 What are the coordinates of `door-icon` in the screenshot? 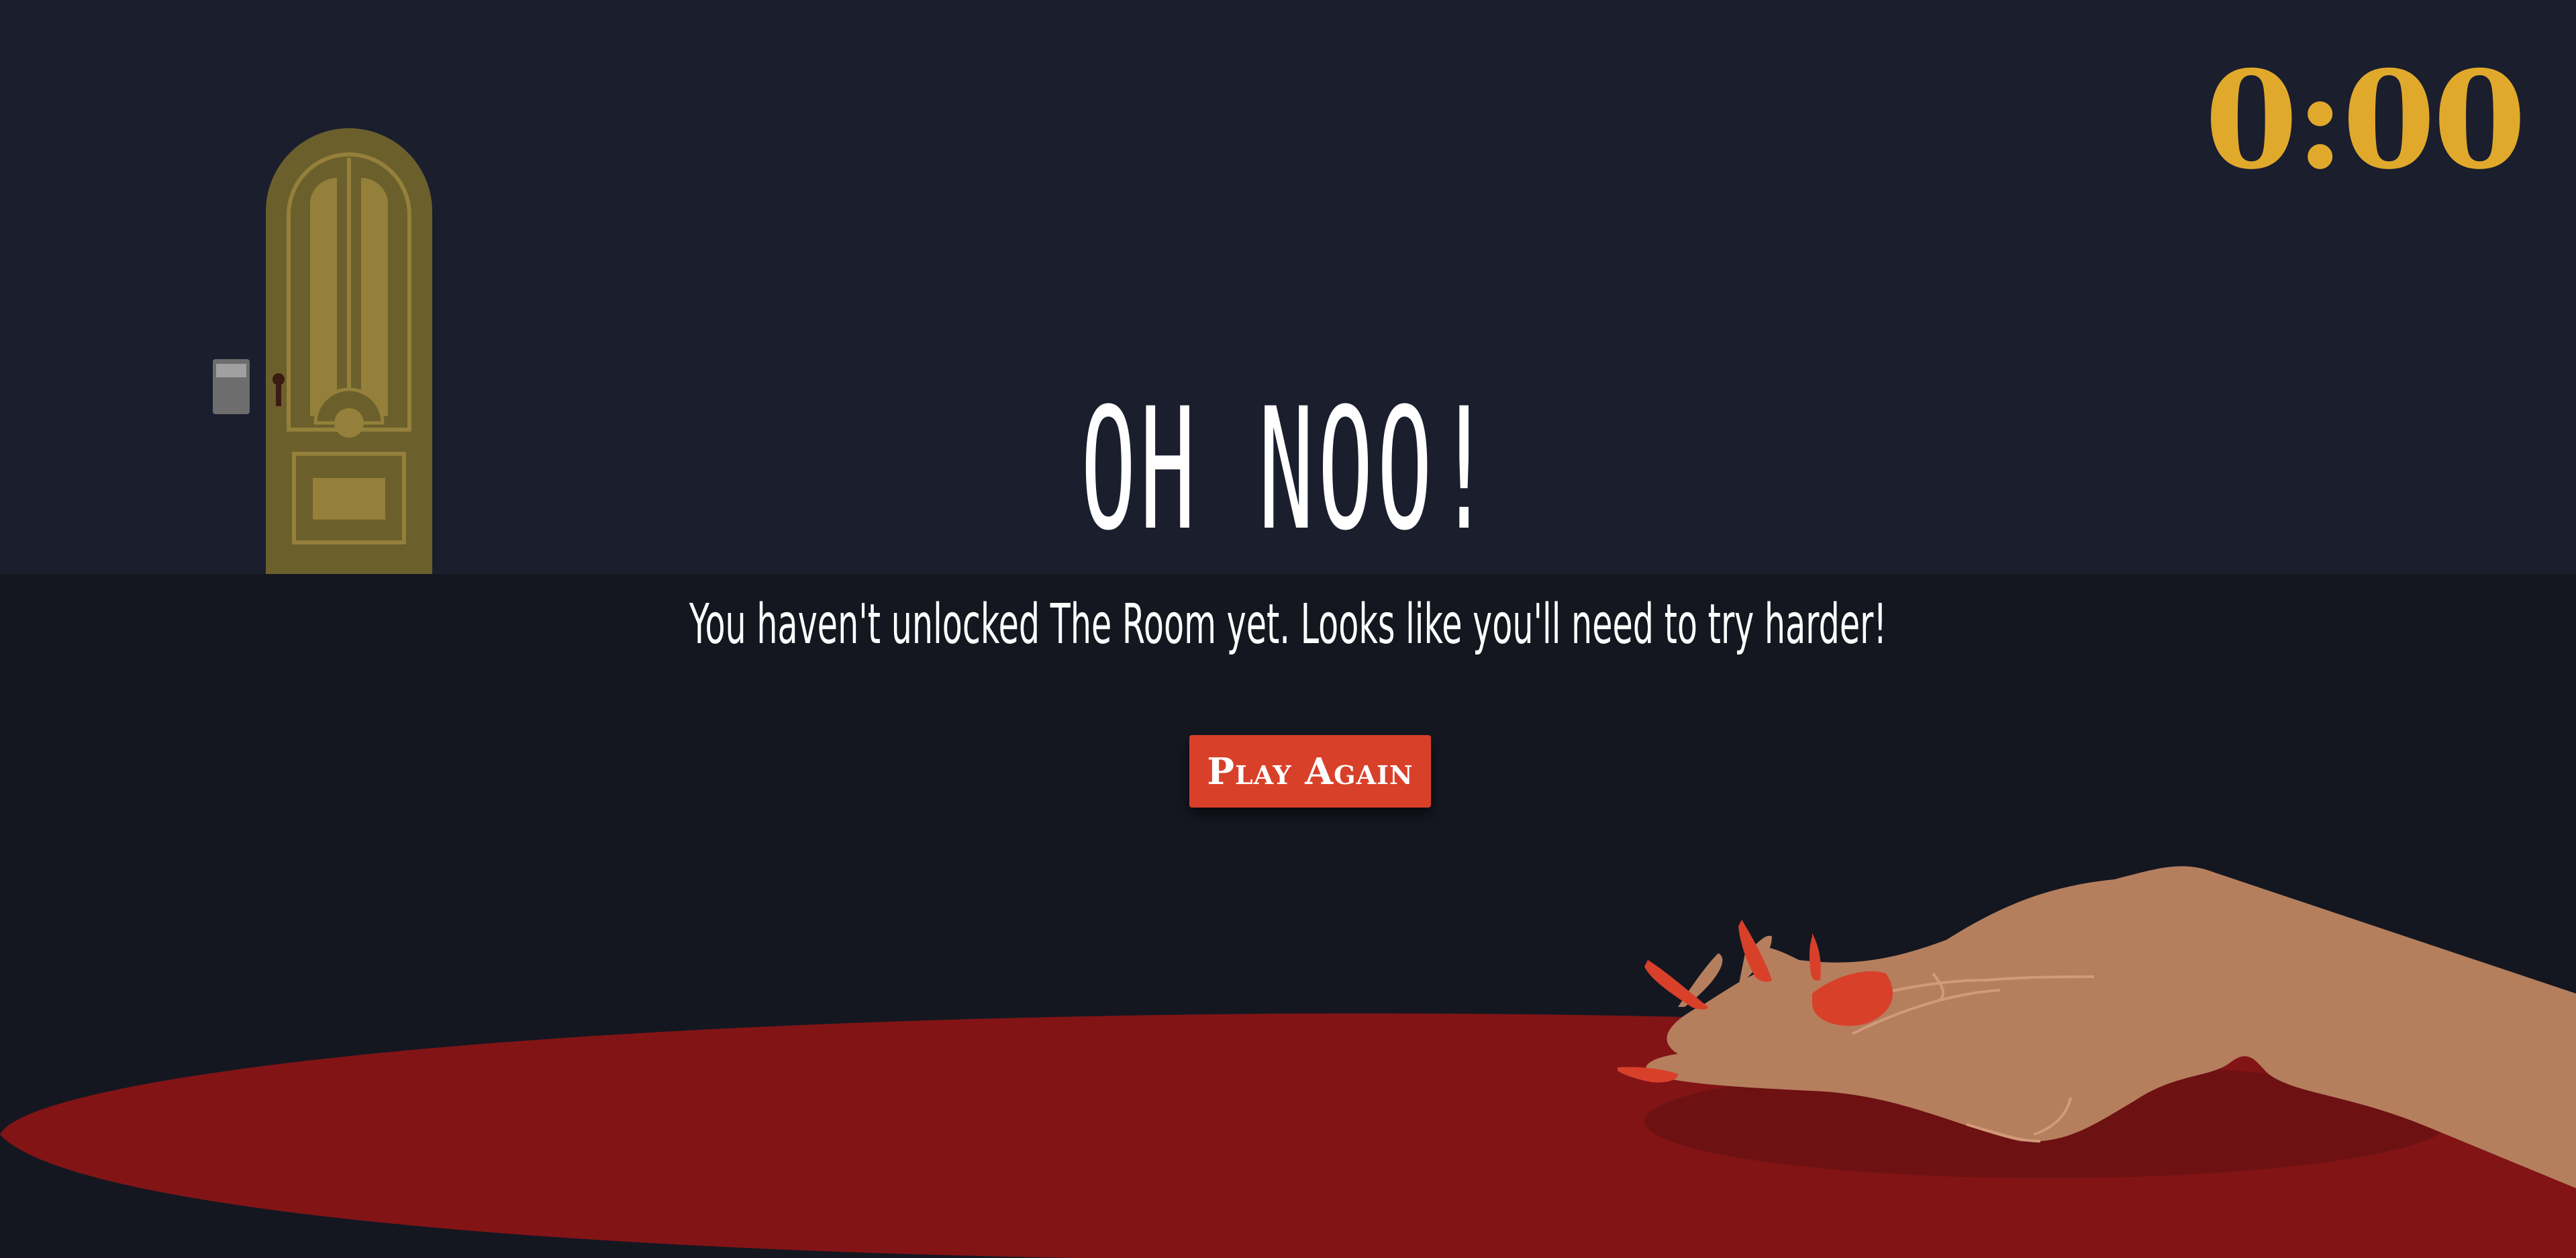 It's located at (349, 351).